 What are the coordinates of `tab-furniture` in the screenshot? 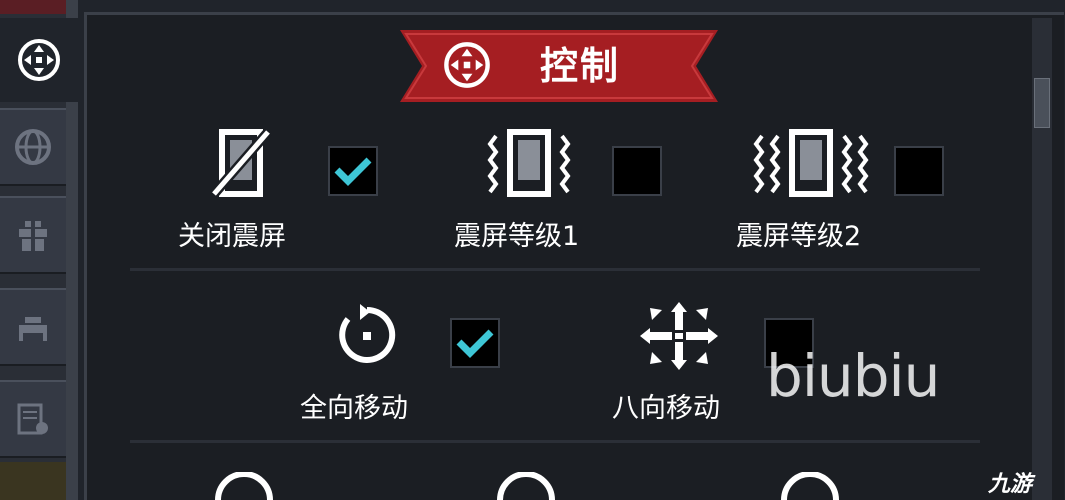 It's located at (33, 327).